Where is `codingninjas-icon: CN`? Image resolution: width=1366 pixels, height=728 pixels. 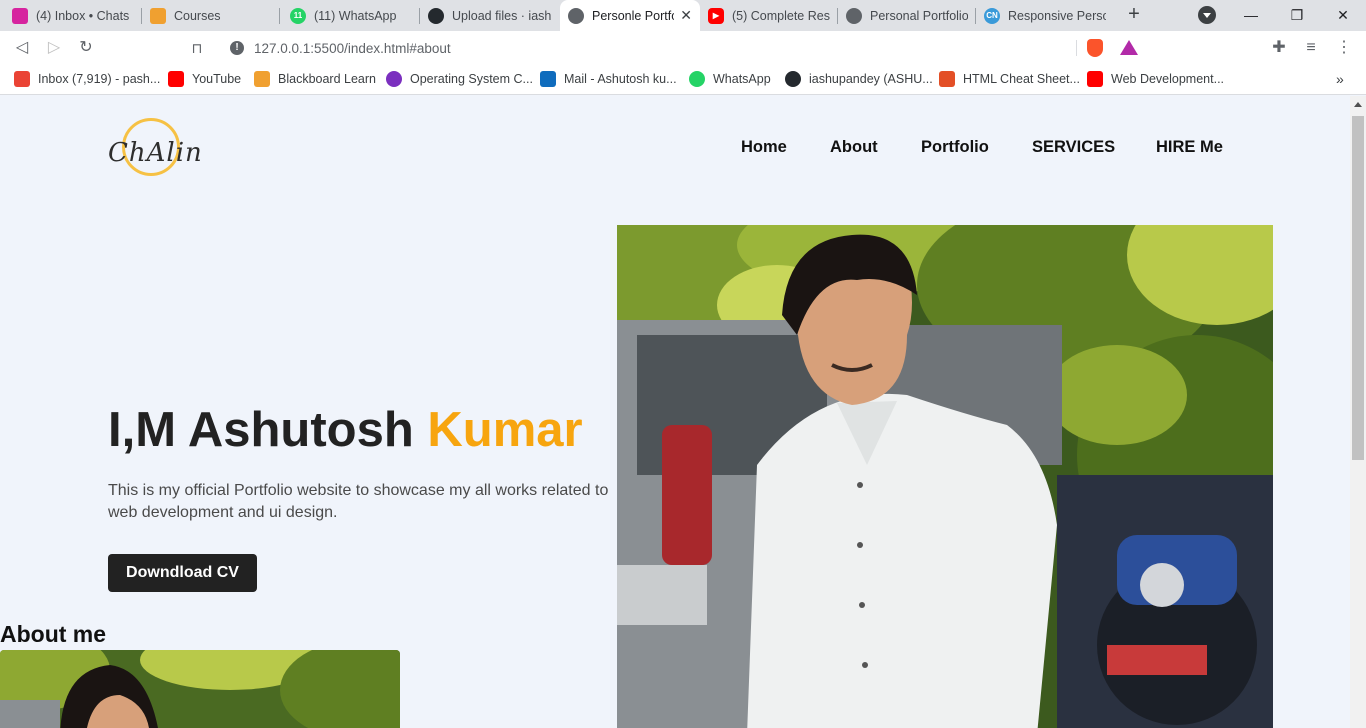 codingninjas-icon: CN is located at coordinates (992, 15).